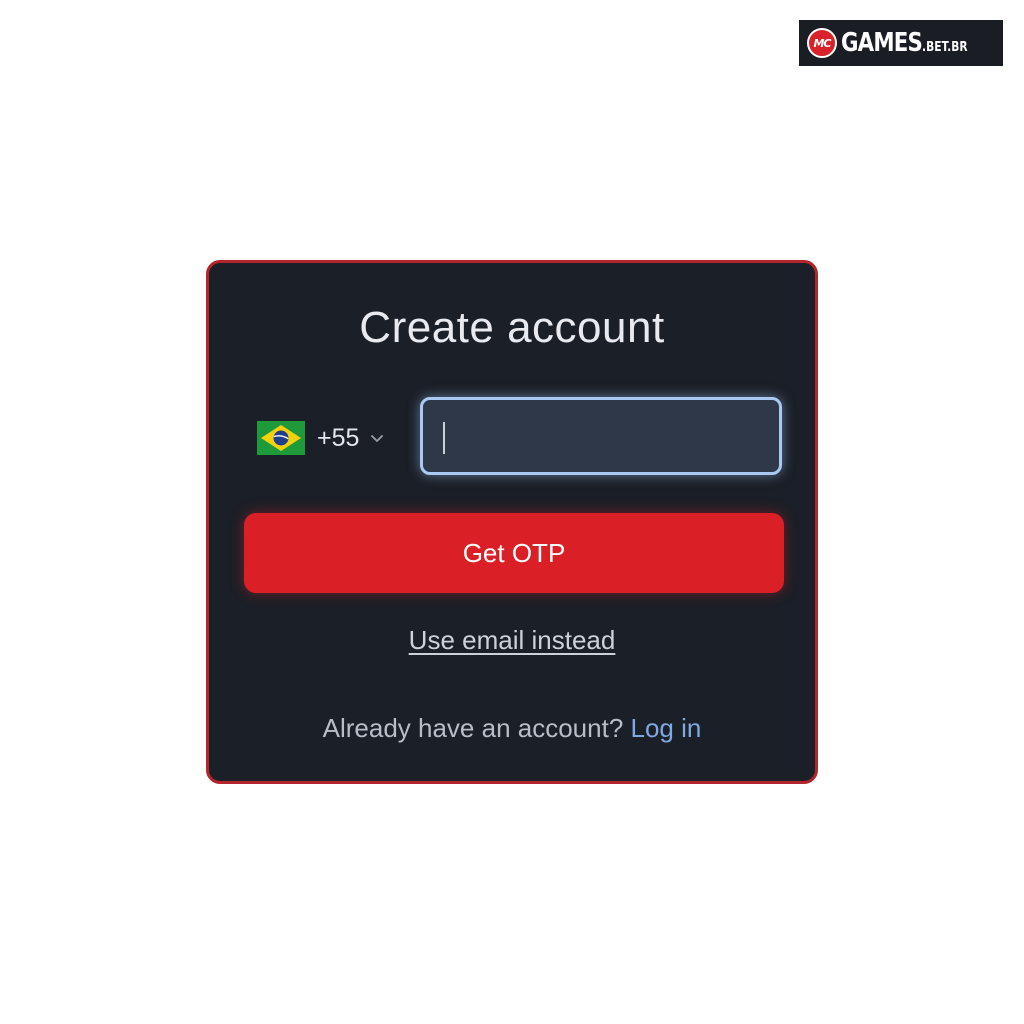 This screenshot has height=1024, width=1024. Describe the element at coordinates (666, 728) in the screenshot. I see `login-link: Log in` at that location.